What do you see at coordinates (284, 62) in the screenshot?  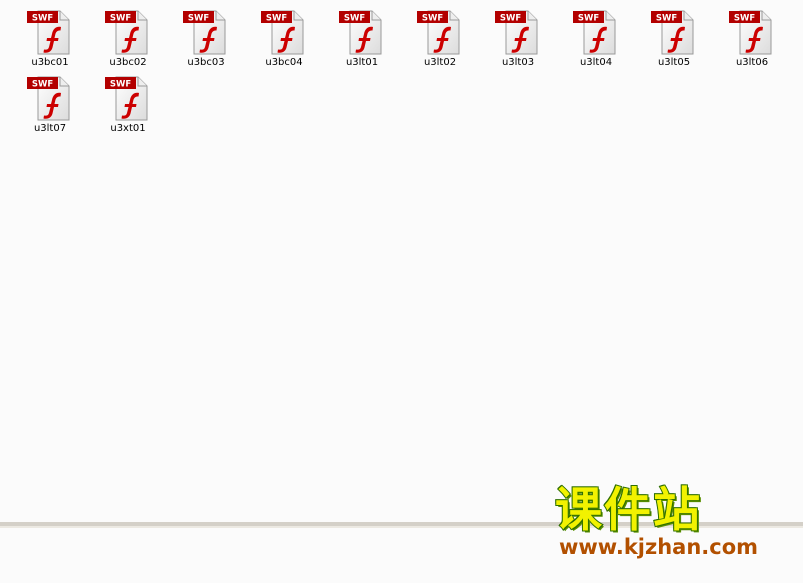 I see `file-name-label: u3bc04` at bounding box center [284, 62].